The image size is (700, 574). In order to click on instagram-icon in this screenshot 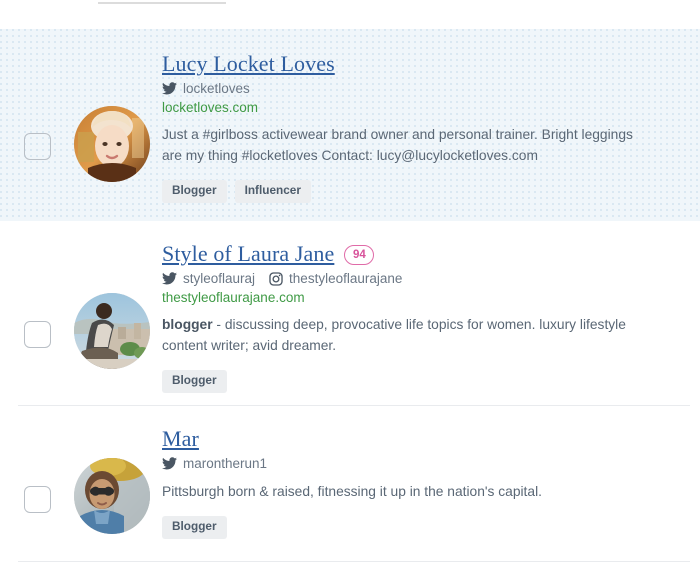, I will do `click(276, 279)`.